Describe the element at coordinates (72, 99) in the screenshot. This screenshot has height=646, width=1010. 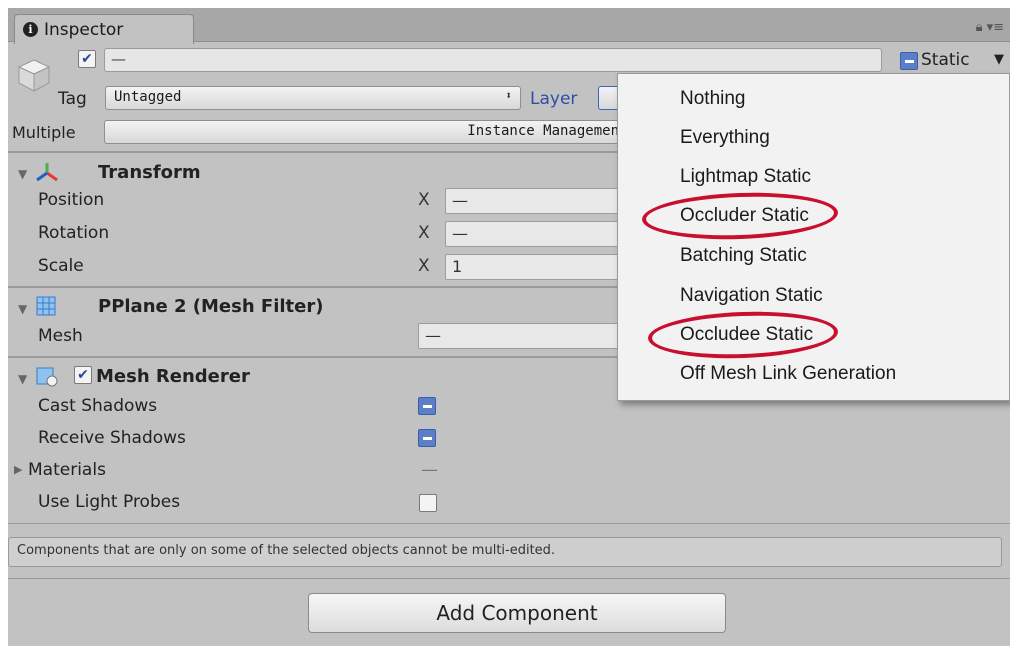
I see `tag-label: Tag` at that location.